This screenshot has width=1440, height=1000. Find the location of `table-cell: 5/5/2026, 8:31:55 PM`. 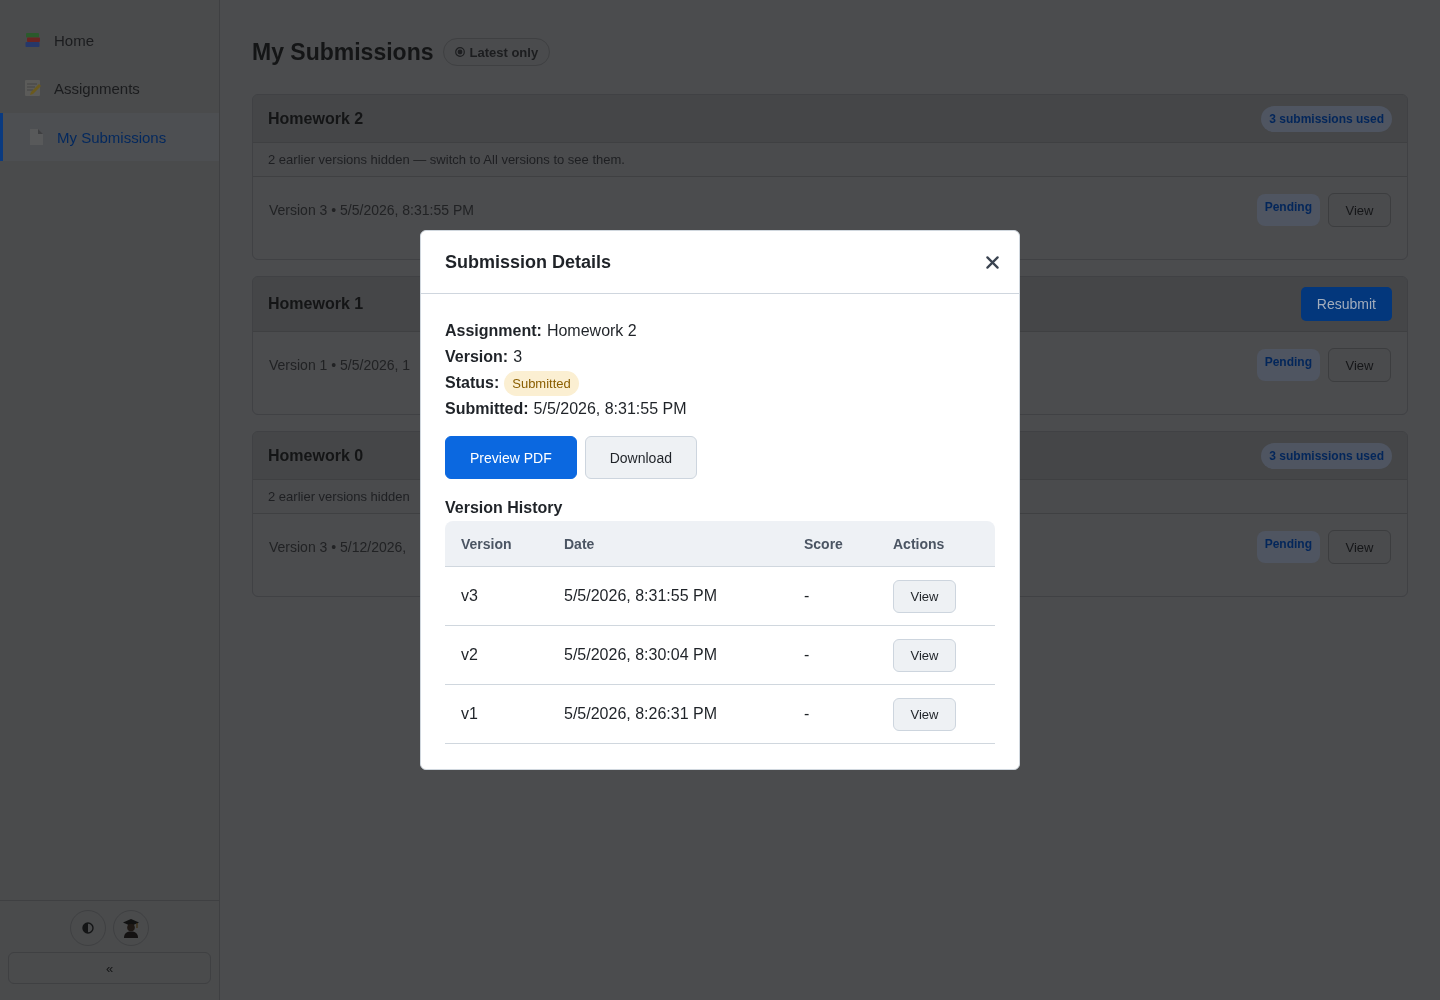

table-cell: 5/5/2026, 8:31:55 PM is located at coordinates (668, 596).